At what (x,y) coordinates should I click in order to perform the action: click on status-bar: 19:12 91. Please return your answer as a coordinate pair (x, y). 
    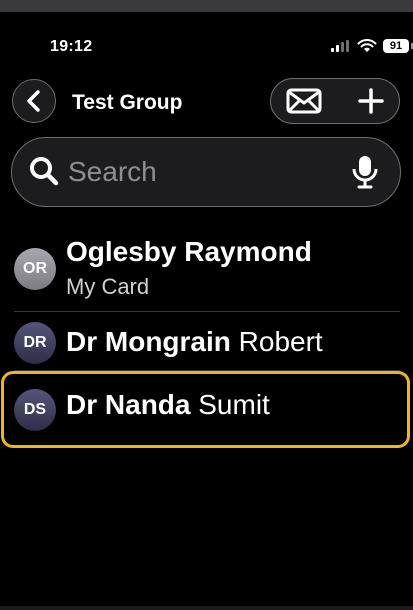
    Looking at the image, I should click on (206, 47).